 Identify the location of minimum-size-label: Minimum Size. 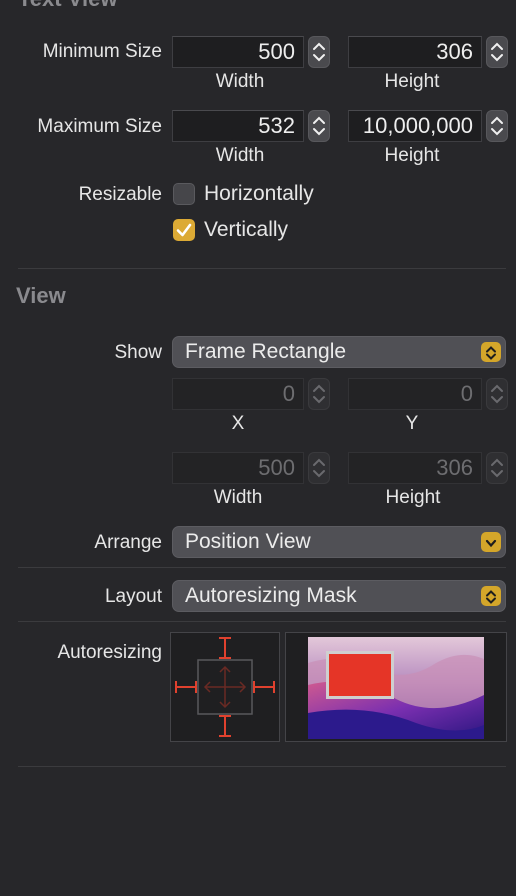
(102, 51).